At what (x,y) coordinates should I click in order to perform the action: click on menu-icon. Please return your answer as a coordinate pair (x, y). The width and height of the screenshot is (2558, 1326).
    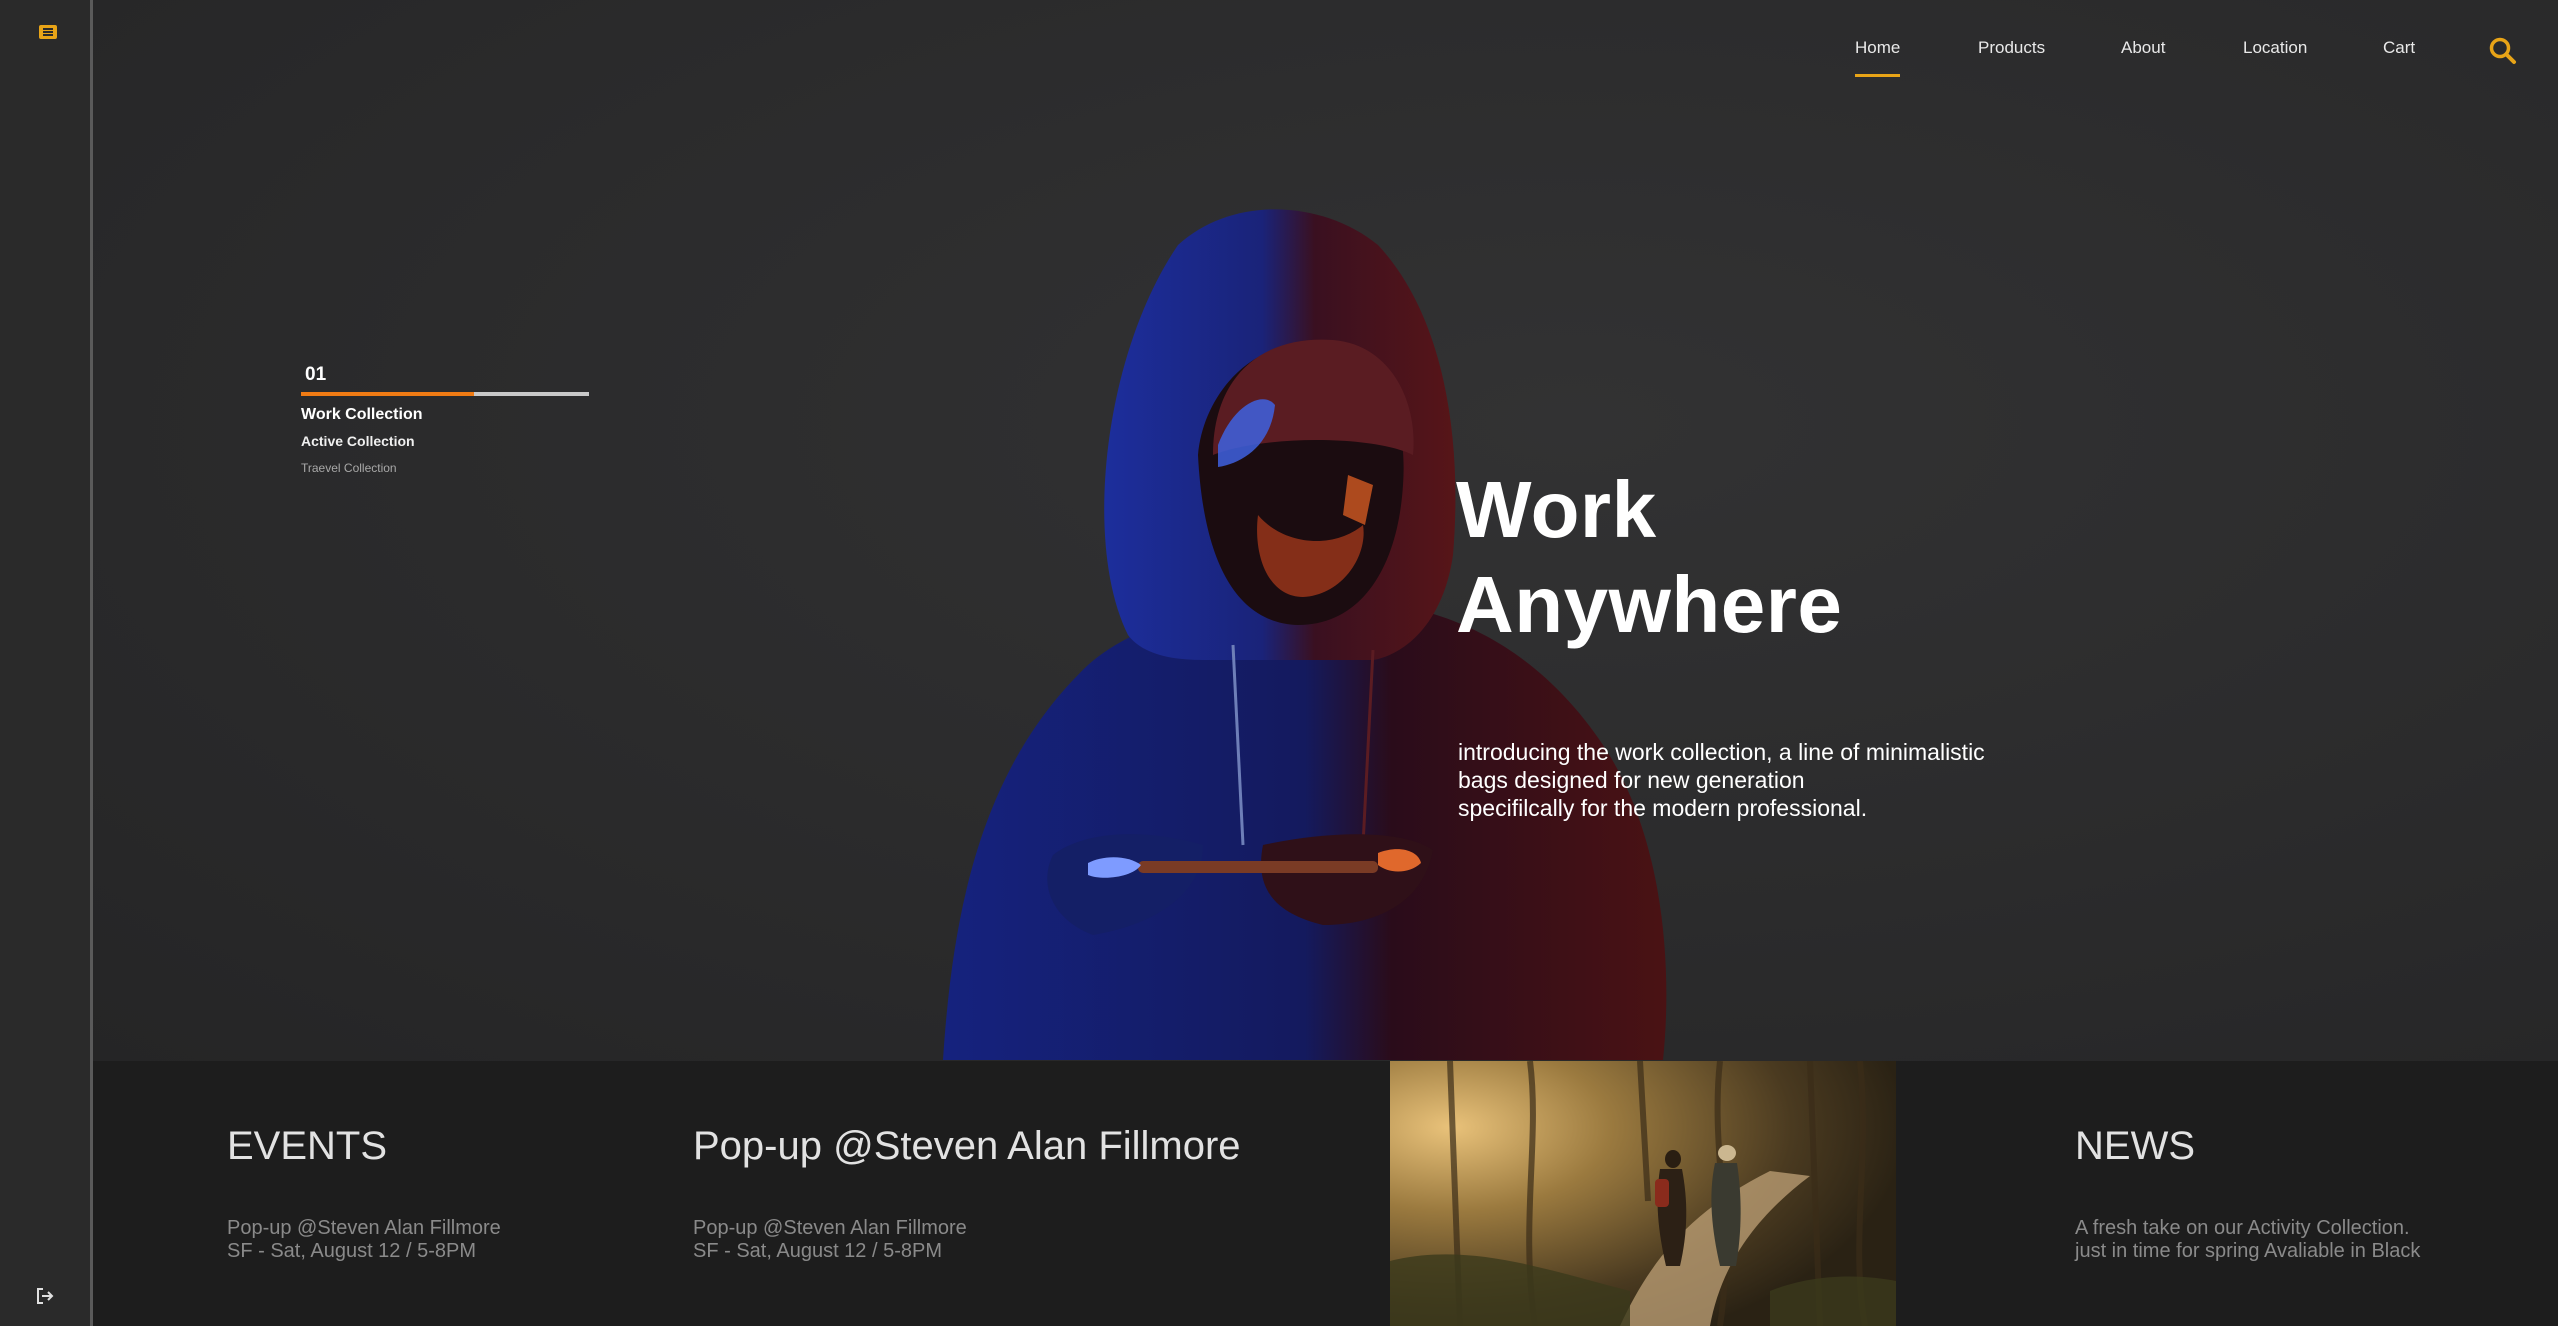
    Looking at the image, I should click on (48, 32).